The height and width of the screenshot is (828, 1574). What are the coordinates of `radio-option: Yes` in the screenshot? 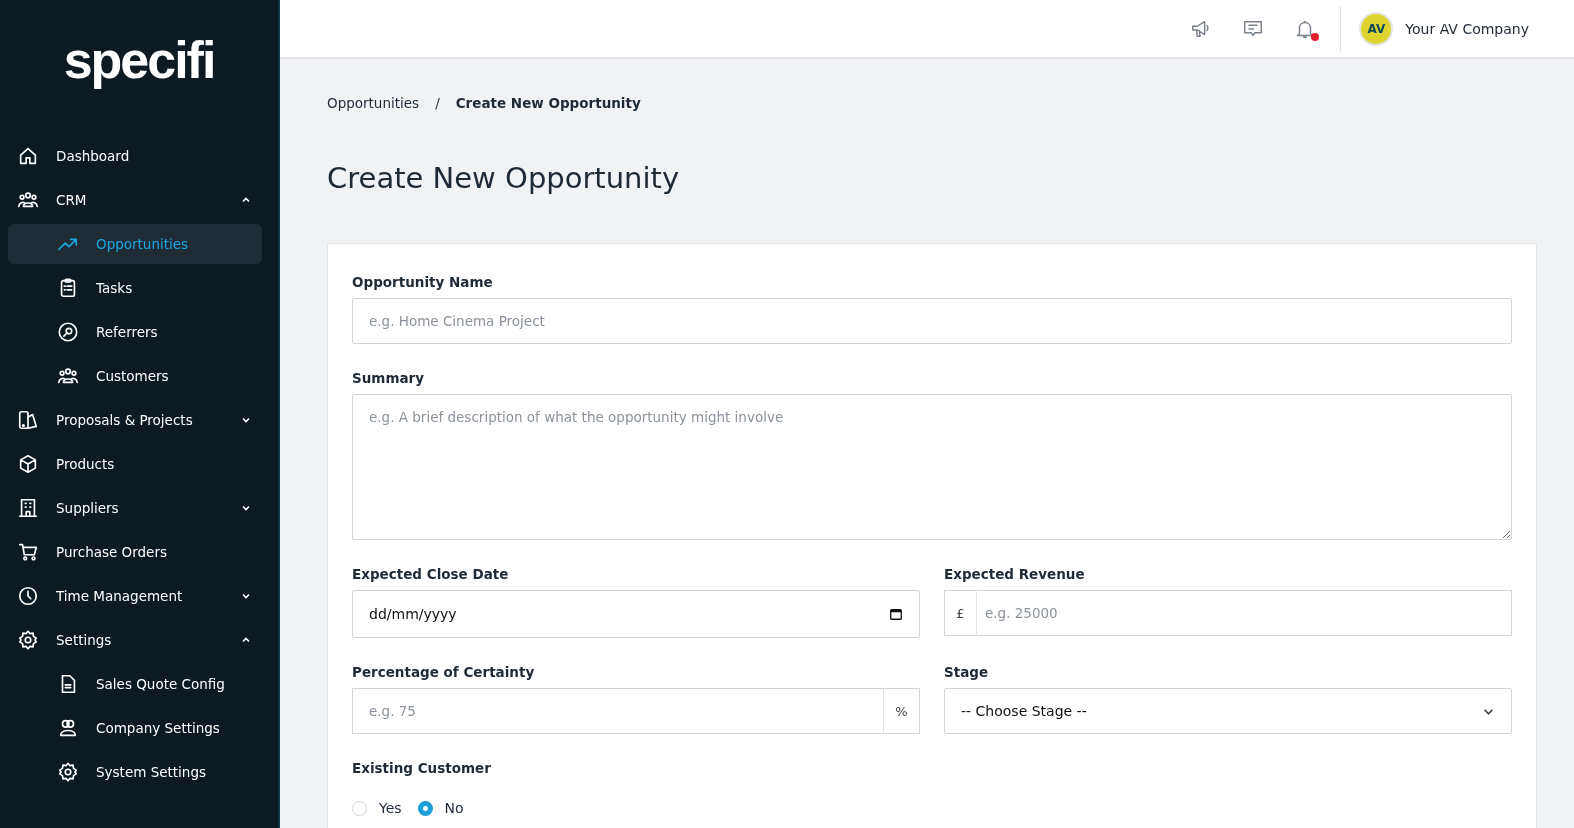 It's located at (377, 808).